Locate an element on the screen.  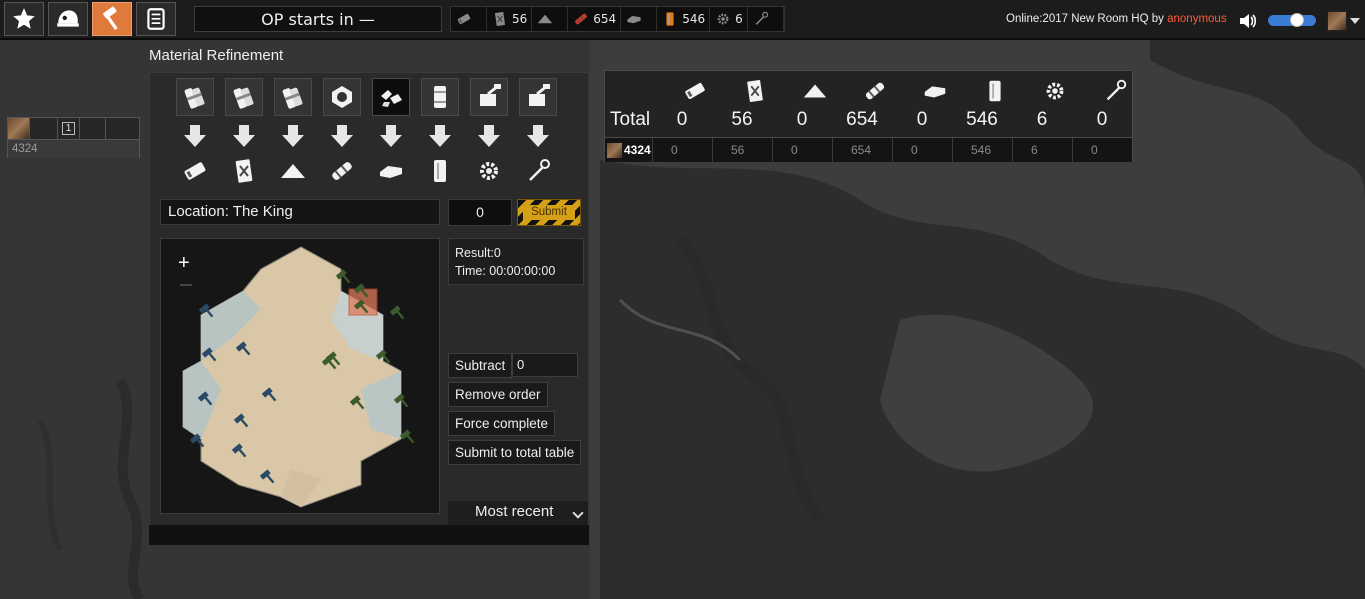
star-icon is located at coordinates (24, 18).